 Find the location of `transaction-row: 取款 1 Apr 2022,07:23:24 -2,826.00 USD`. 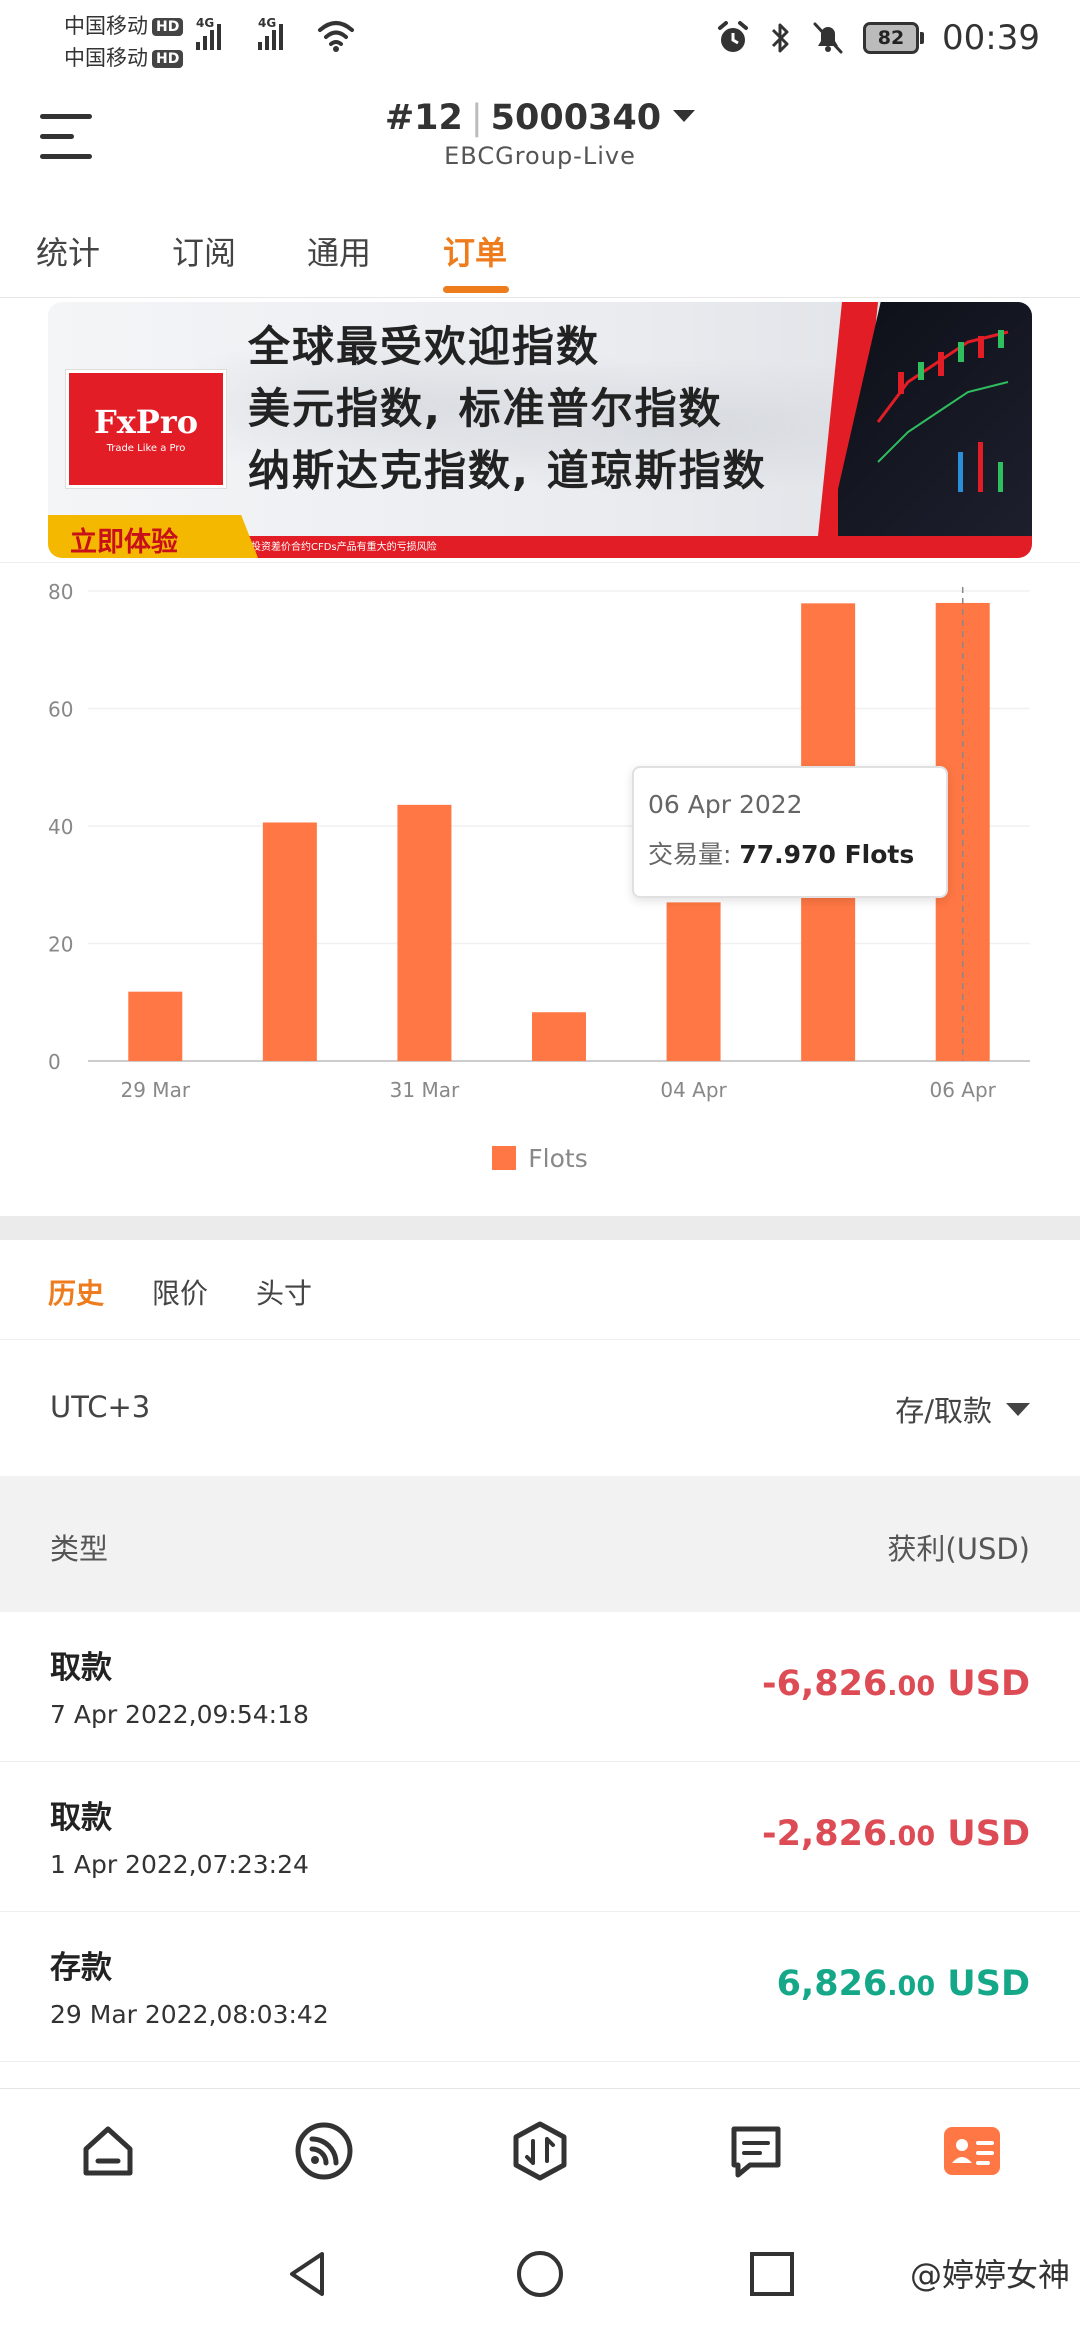

transaction-row: 取款 1 Apr 2022,07:23:24 -2,826.00 USD is located at coordinates (540, 1837).